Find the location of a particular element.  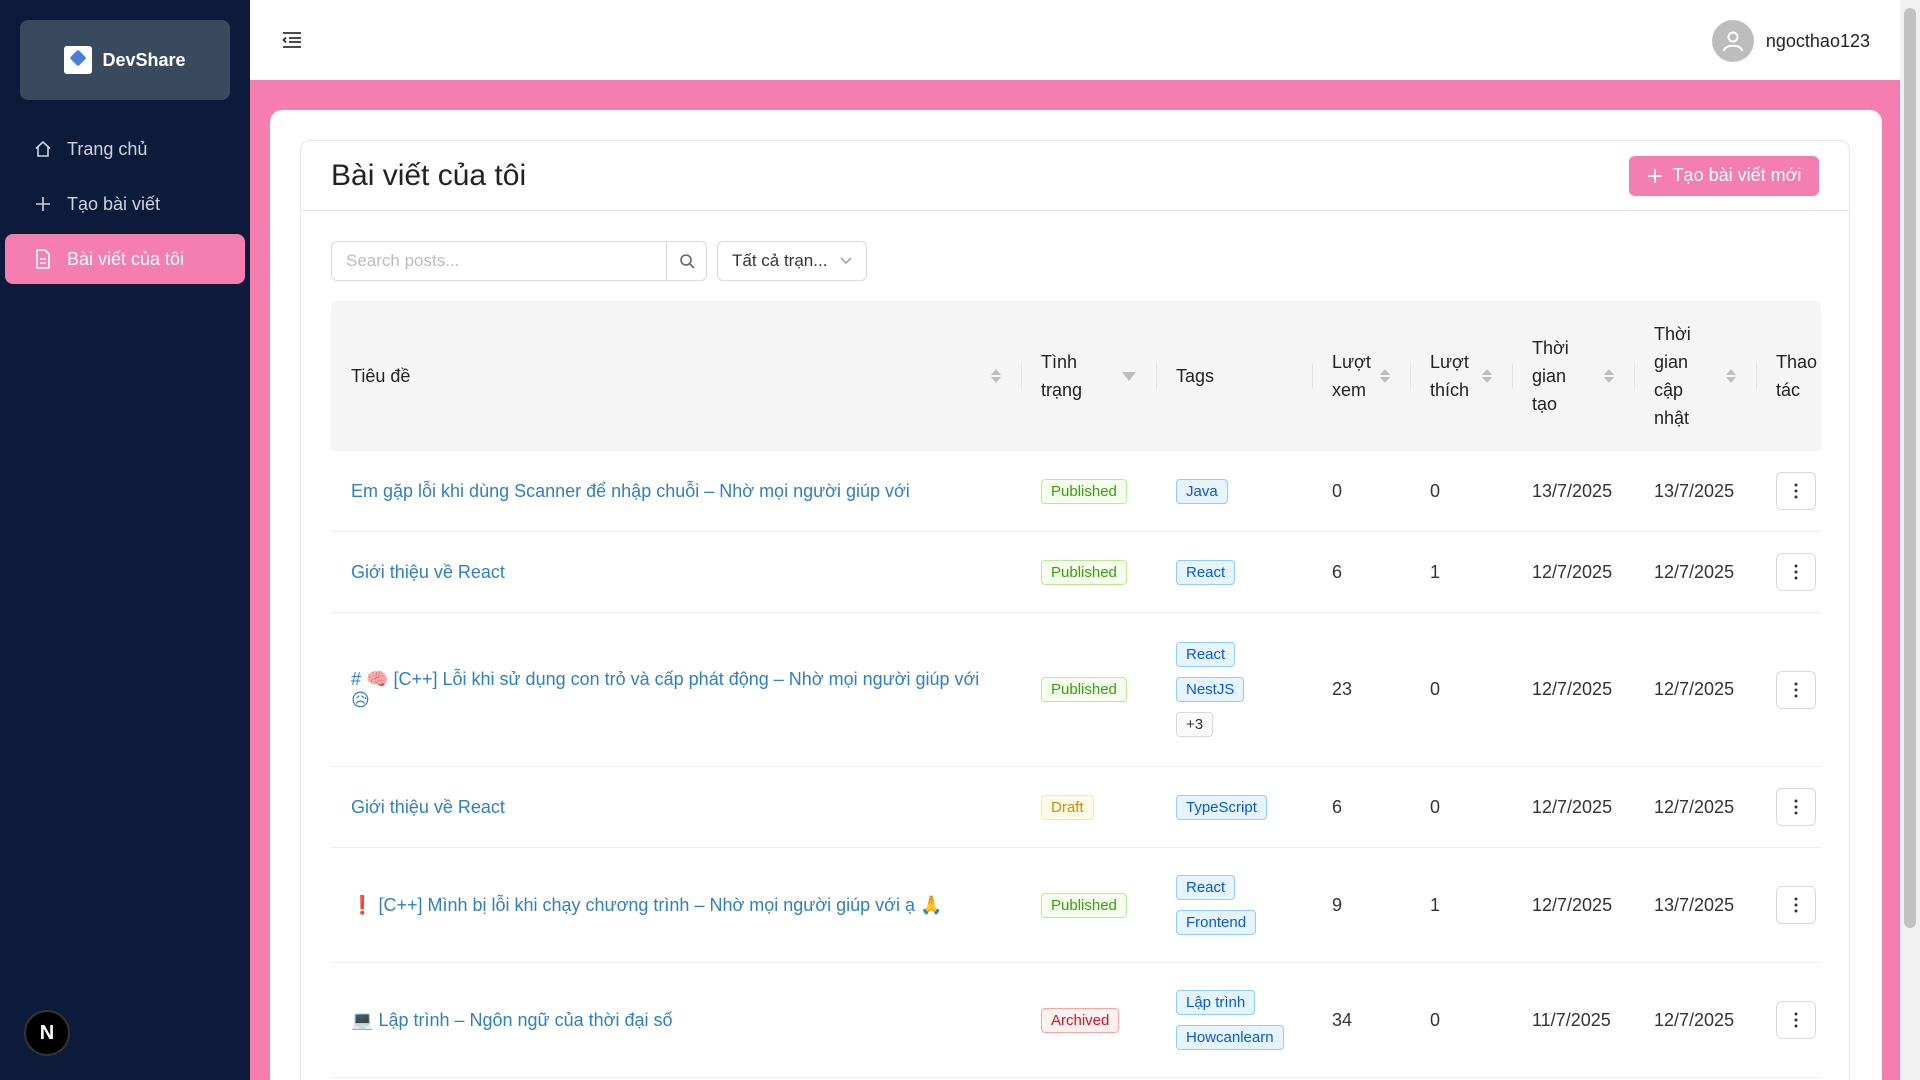

col-created: Thời gian tạo is located at coordinates (1573, 376).